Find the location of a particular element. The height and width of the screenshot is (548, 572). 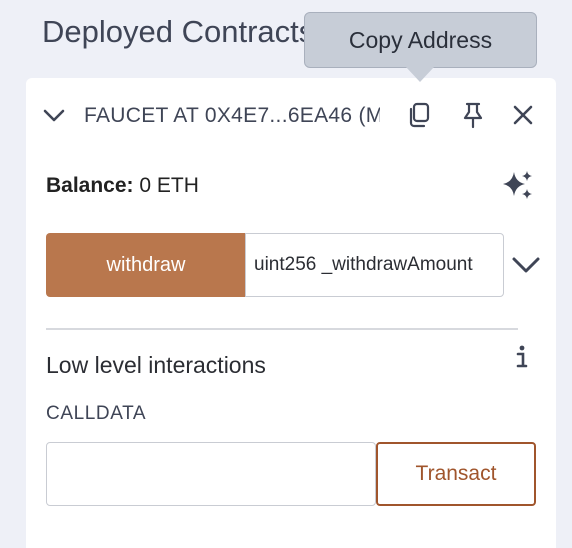

calldata-label: CALLDATA is located at coordinates (96, 413).